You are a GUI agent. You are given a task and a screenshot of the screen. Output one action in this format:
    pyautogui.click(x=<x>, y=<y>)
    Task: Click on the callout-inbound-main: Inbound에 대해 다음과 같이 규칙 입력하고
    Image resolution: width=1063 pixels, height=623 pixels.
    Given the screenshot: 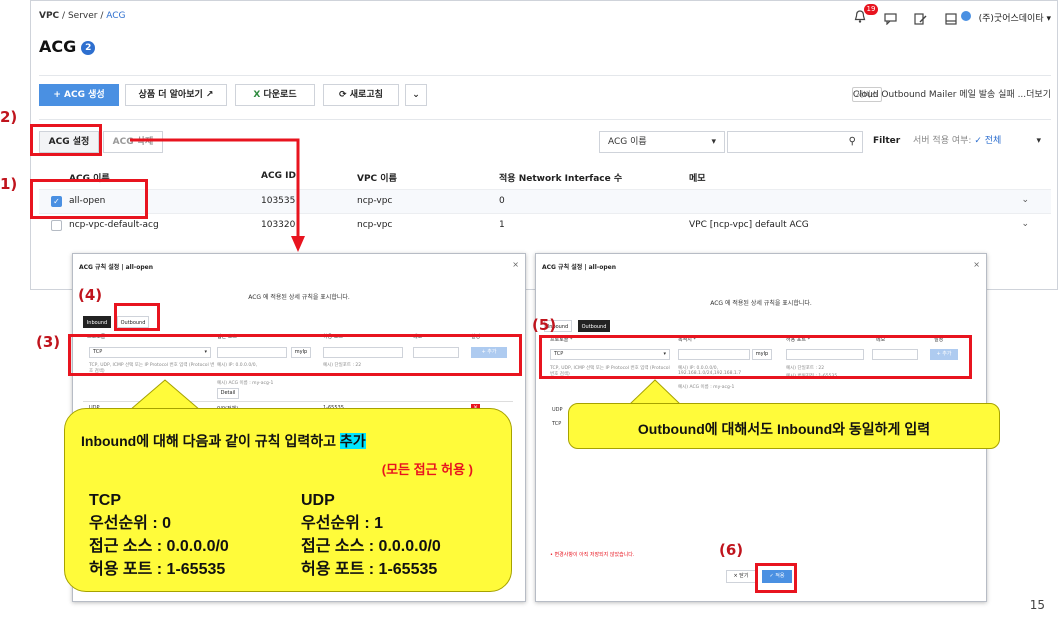 What is the action you would take?
    pyautogui.click(x=210, y=441)
    